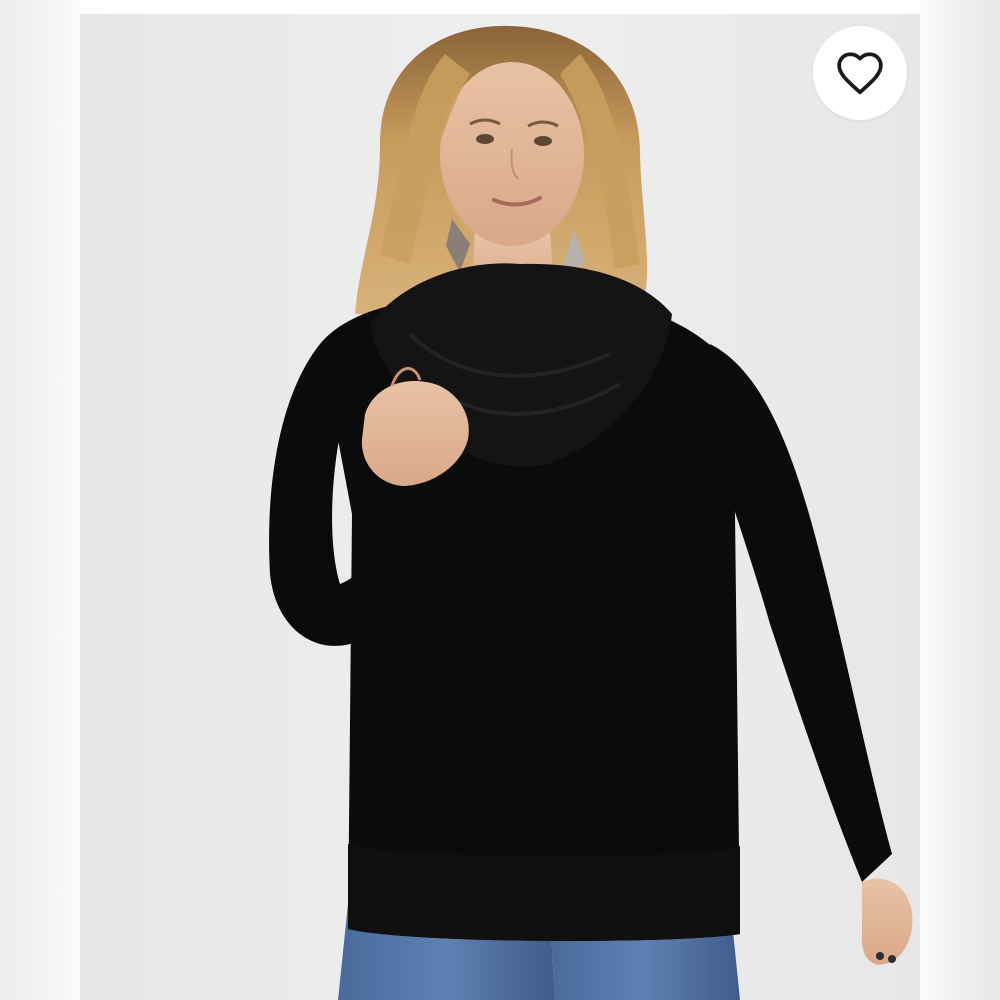  I want to click on sweater-hem, so click(544, 892).